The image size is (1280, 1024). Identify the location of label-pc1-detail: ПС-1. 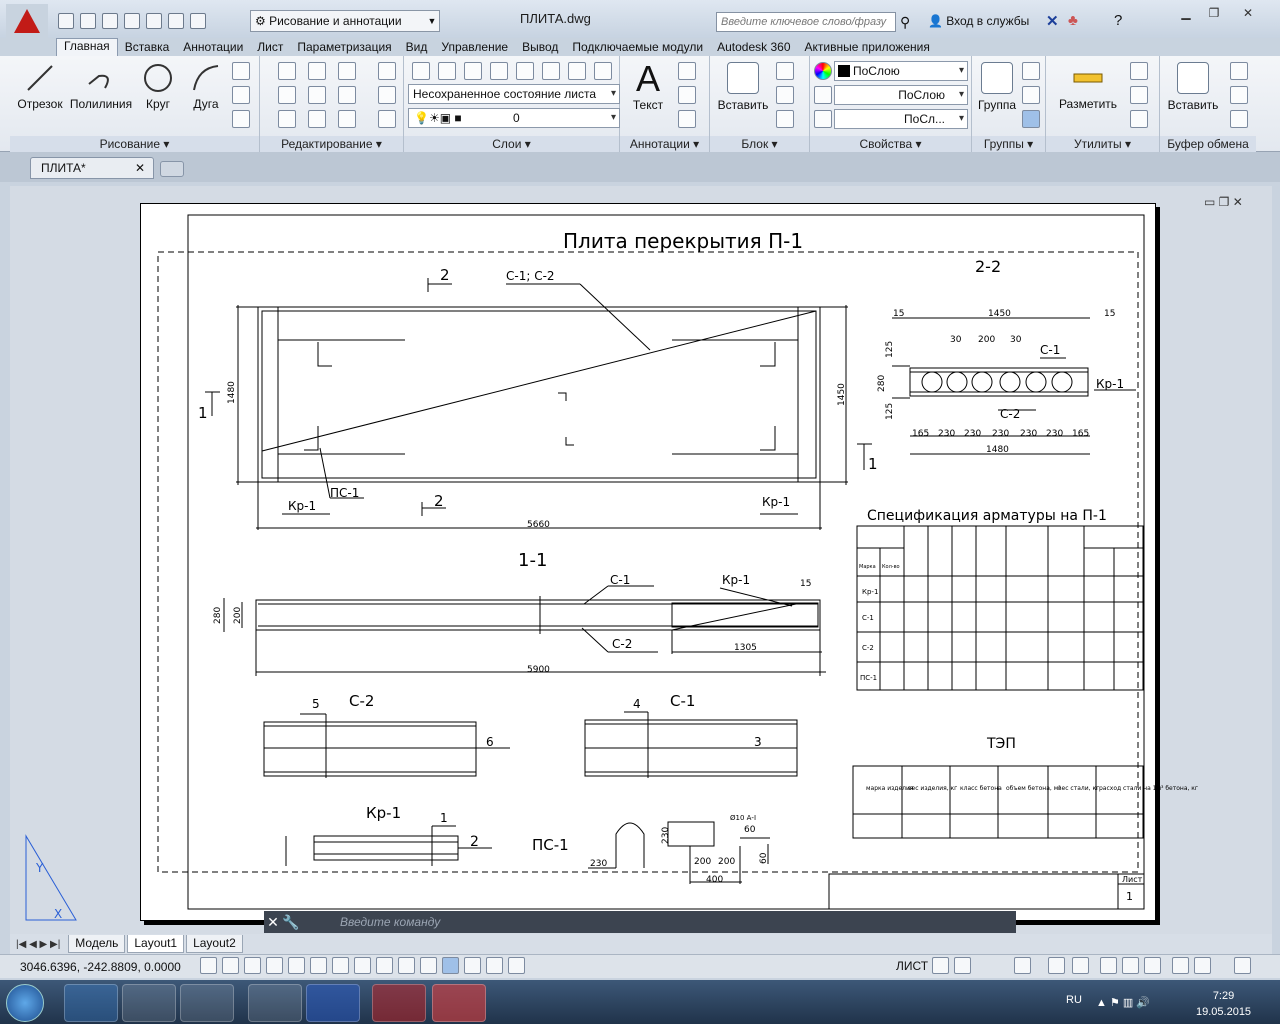
(550, 845).